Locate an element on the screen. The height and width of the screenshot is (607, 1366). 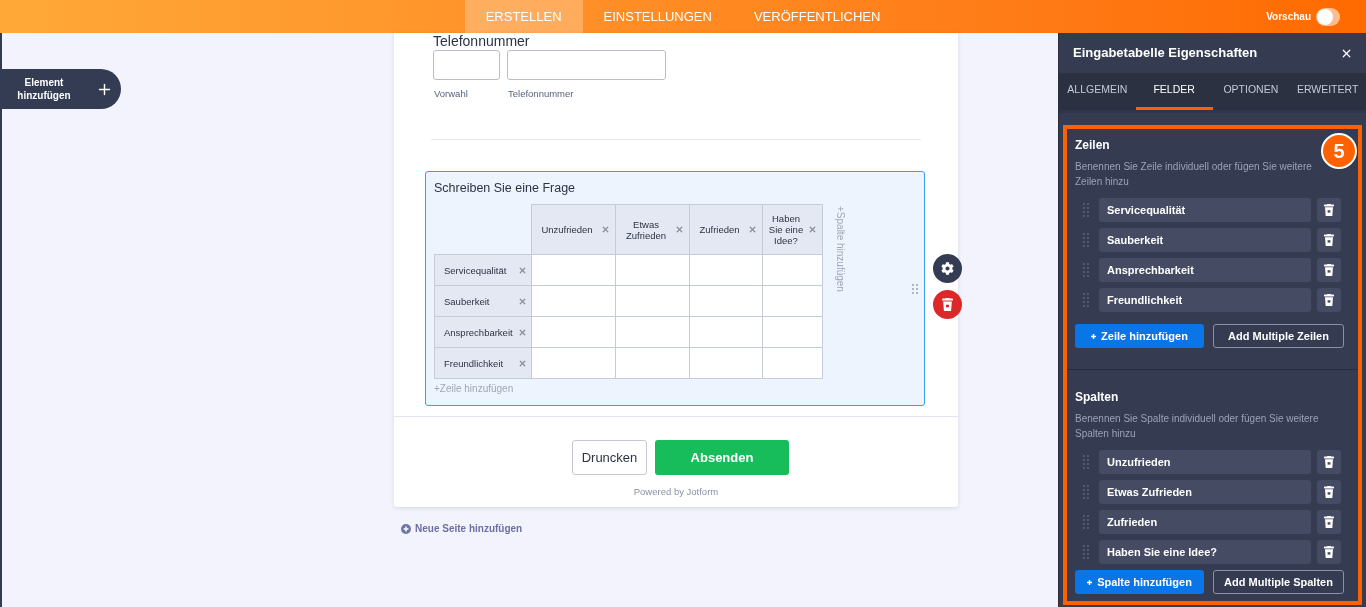
section-description: Benennen Sie Spalte individuell oder fügen Sie weitere Spalten hinzu is located at coordinates (1197, 426).